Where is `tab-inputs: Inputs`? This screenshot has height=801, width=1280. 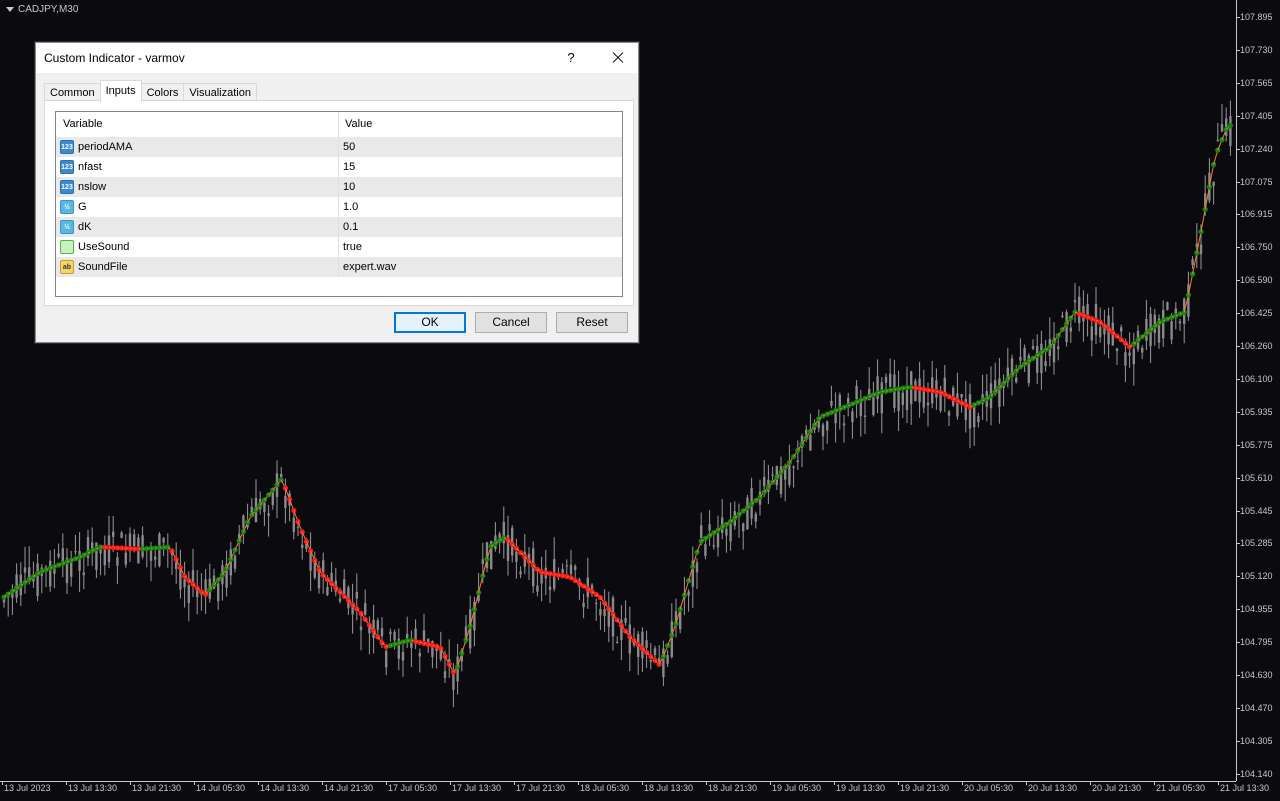 tab-inputs: Inputs is located at coordinates (121, 91).